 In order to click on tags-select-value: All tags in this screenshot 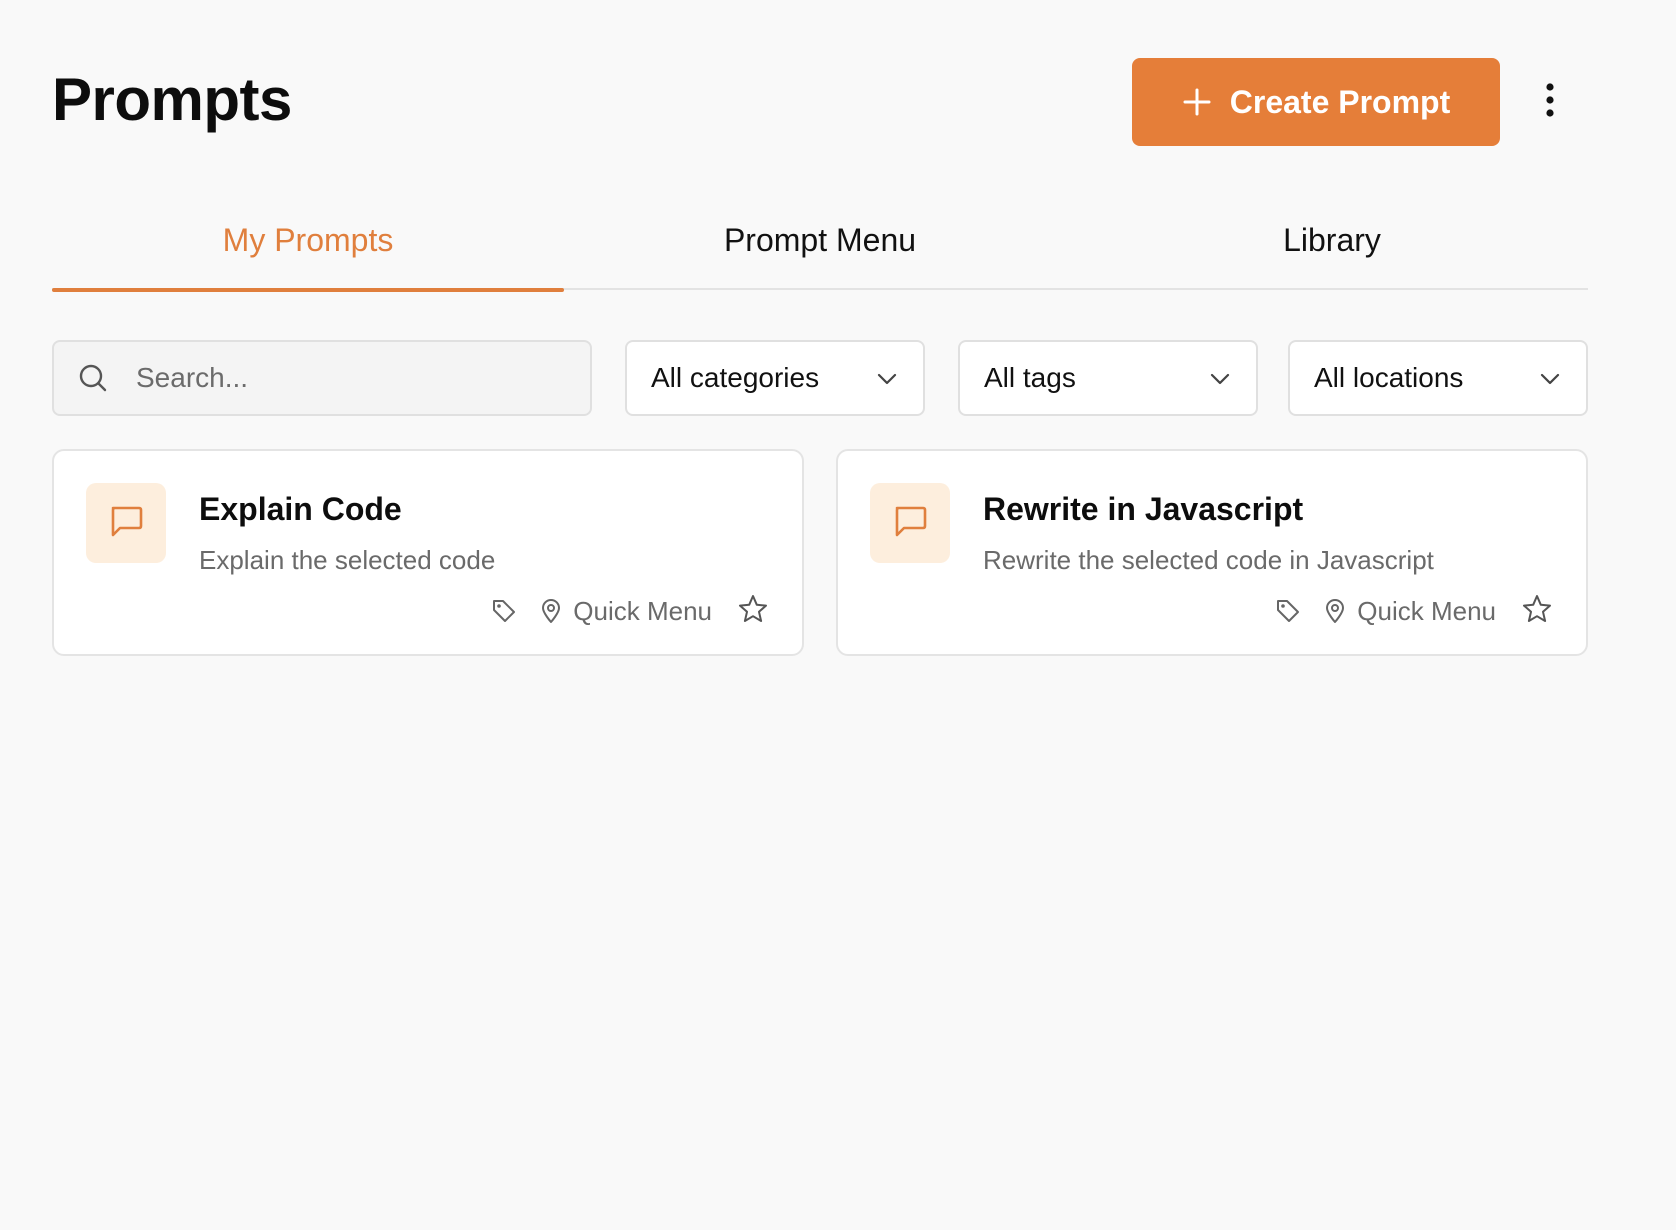, I will do `click(1030, 377)`.